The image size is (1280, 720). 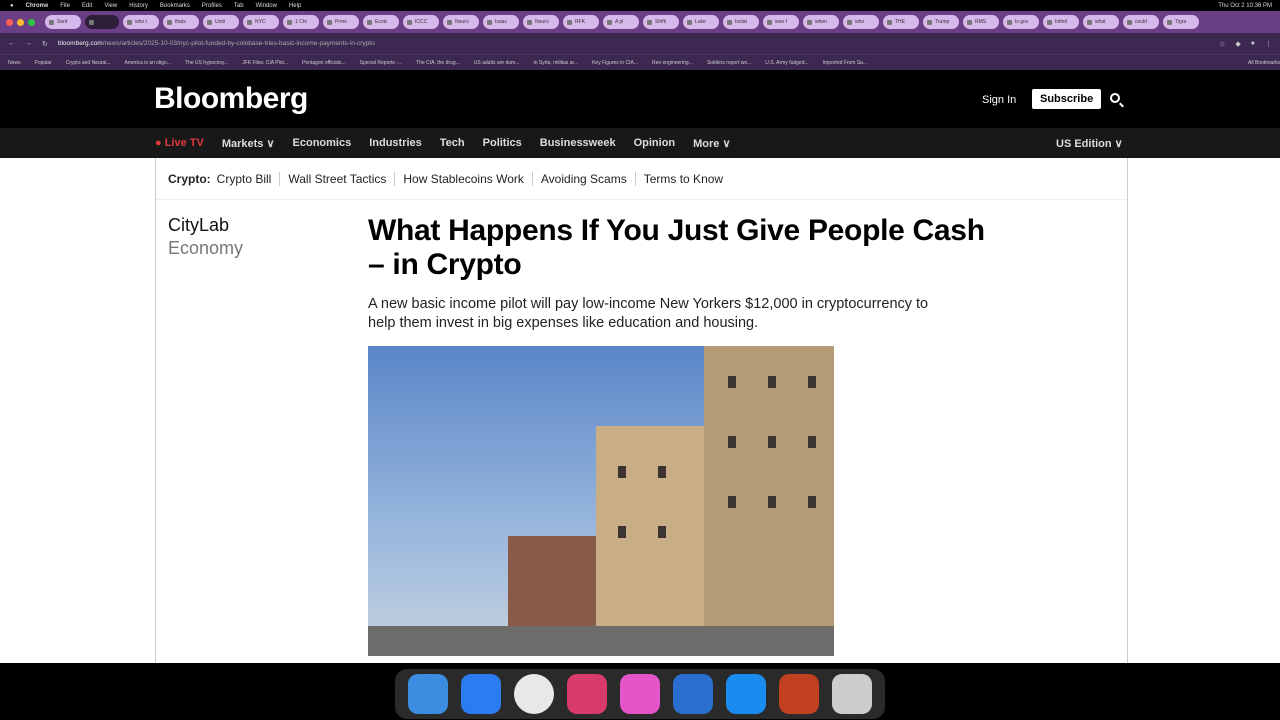 I want to click on nav-businessweek: Businessweek, so click(x=578, y=143).